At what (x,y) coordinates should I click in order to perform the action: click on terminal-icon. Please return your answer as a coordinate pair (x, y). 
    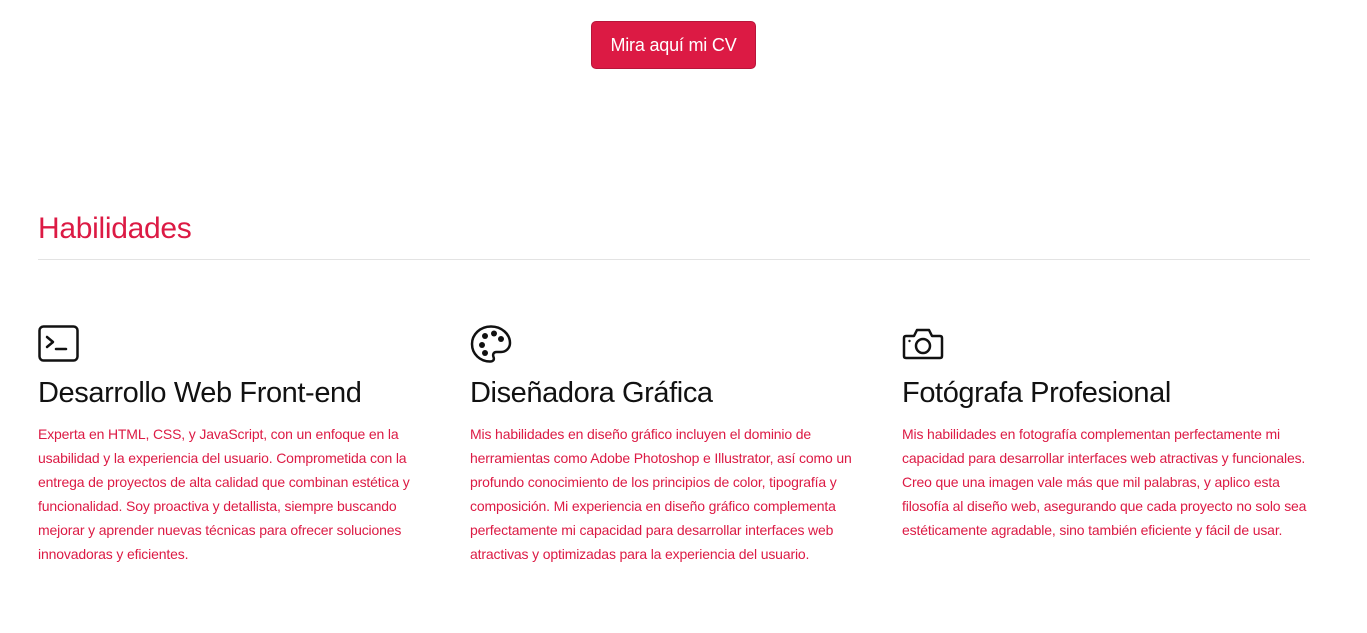
    Looking at the image, I should click on (58, 343).